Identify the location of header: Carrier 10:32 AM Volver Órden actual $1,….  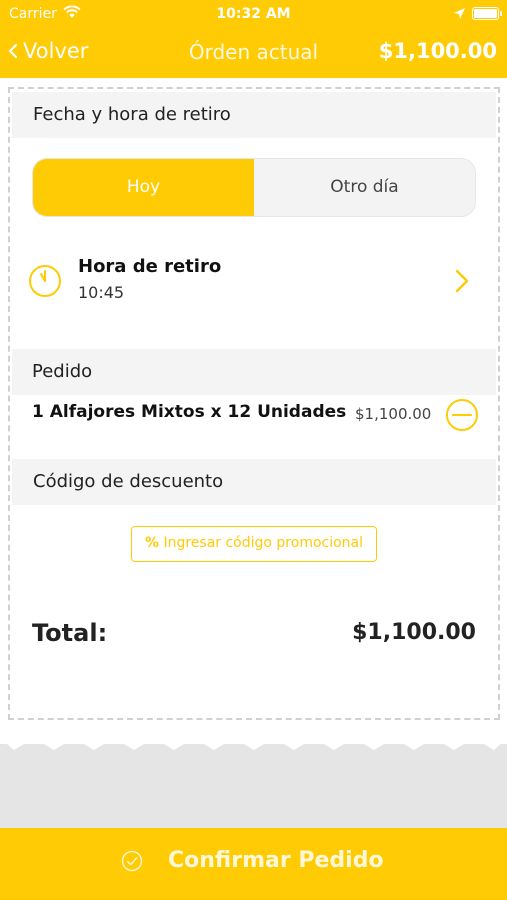
(253, 39).